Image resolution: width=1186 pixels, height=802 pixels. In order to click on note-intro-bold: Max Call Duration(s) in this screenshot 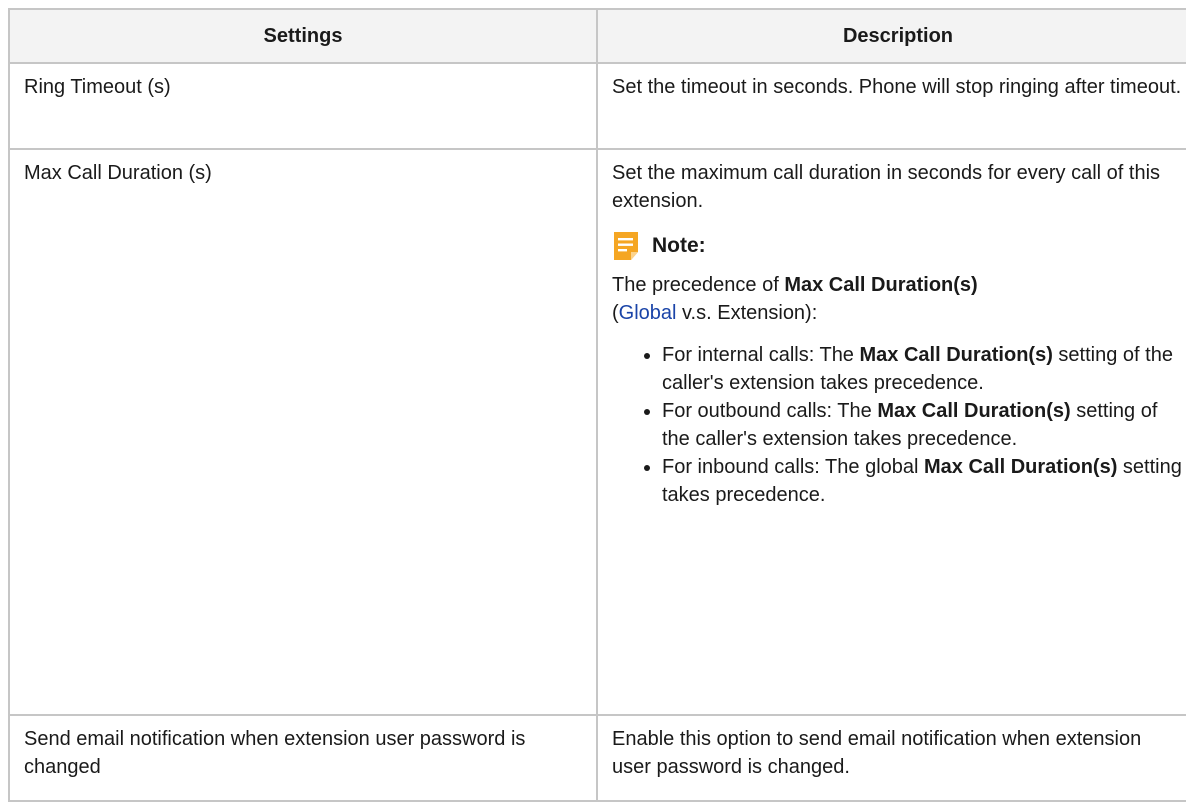, I will do `click(881, 285)`.